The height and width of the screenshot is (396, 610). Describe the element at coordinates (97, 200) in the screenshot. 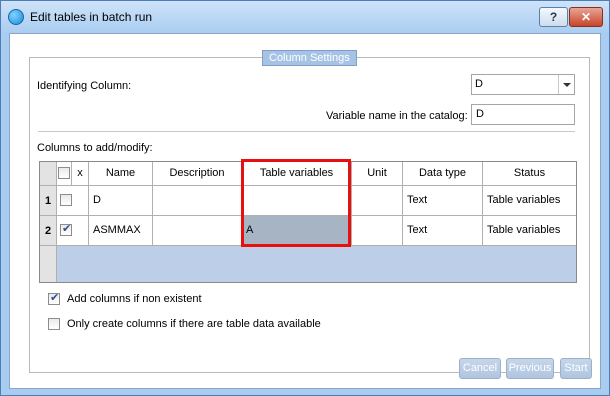

I see `name-text: D` at that location.